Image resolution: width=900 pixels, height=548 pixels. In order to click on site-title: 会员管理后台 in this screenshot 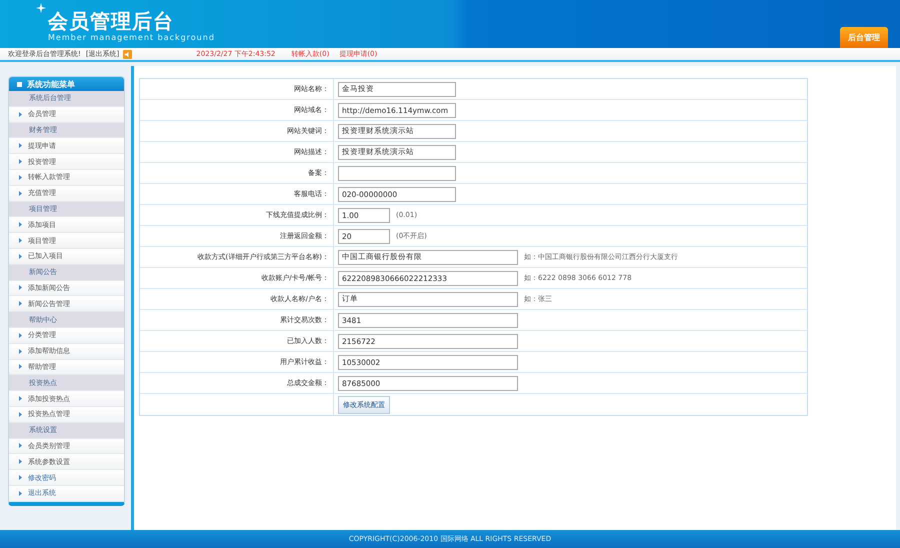, I will do `click(111, 21)`.